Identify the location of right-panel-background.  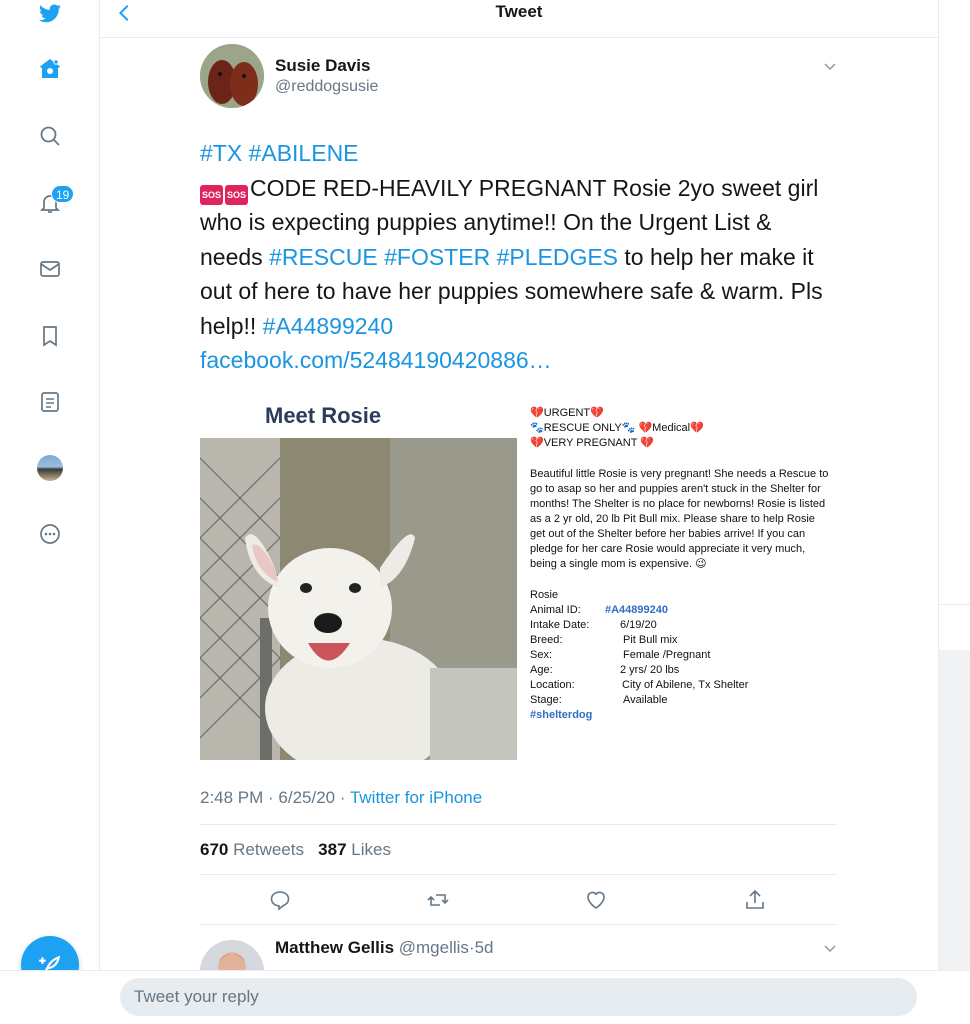
(954, 810).